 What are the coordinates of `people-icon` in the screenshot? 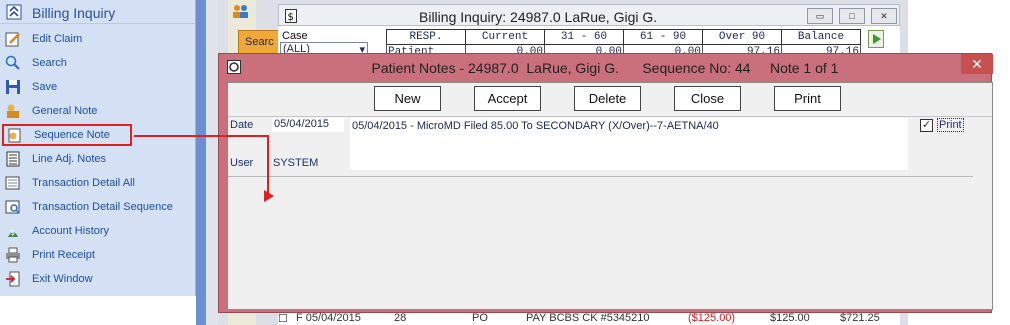 It's located at (241, 12).